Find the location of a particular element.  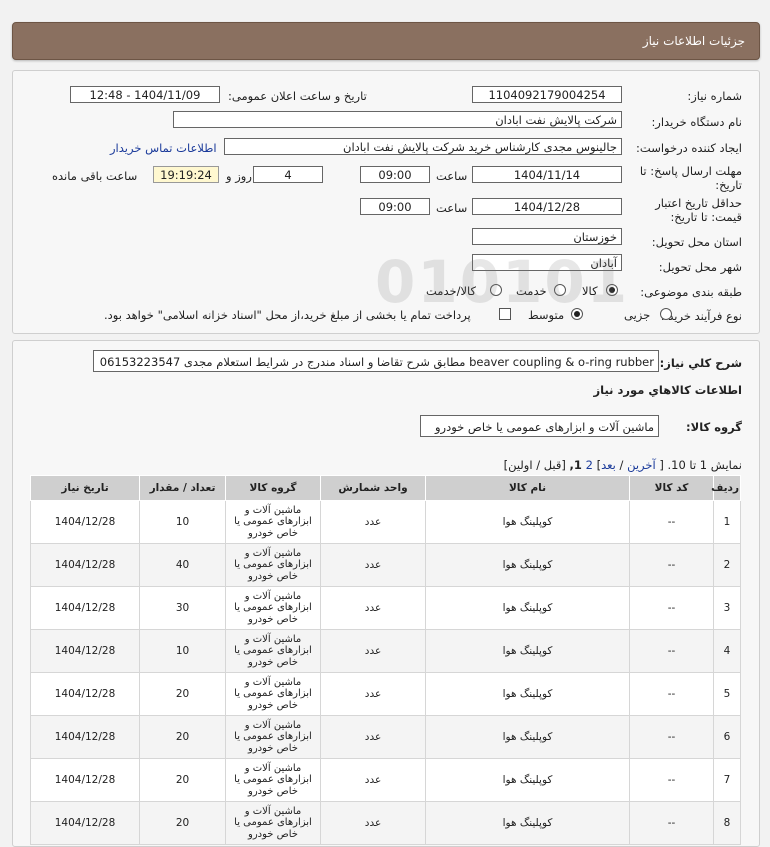

buyer-field: شرکت پالایش نفت ابادان is located at coordinates (397, 119).